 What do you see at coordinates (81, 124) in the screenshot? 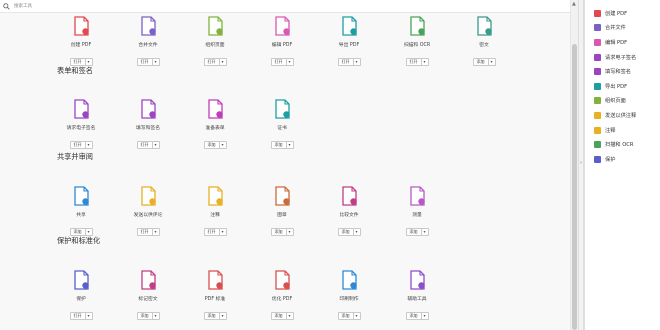
I see `tool-request-signature: 请求电子签名 打开 ▾` at bounding box center [81, 124].